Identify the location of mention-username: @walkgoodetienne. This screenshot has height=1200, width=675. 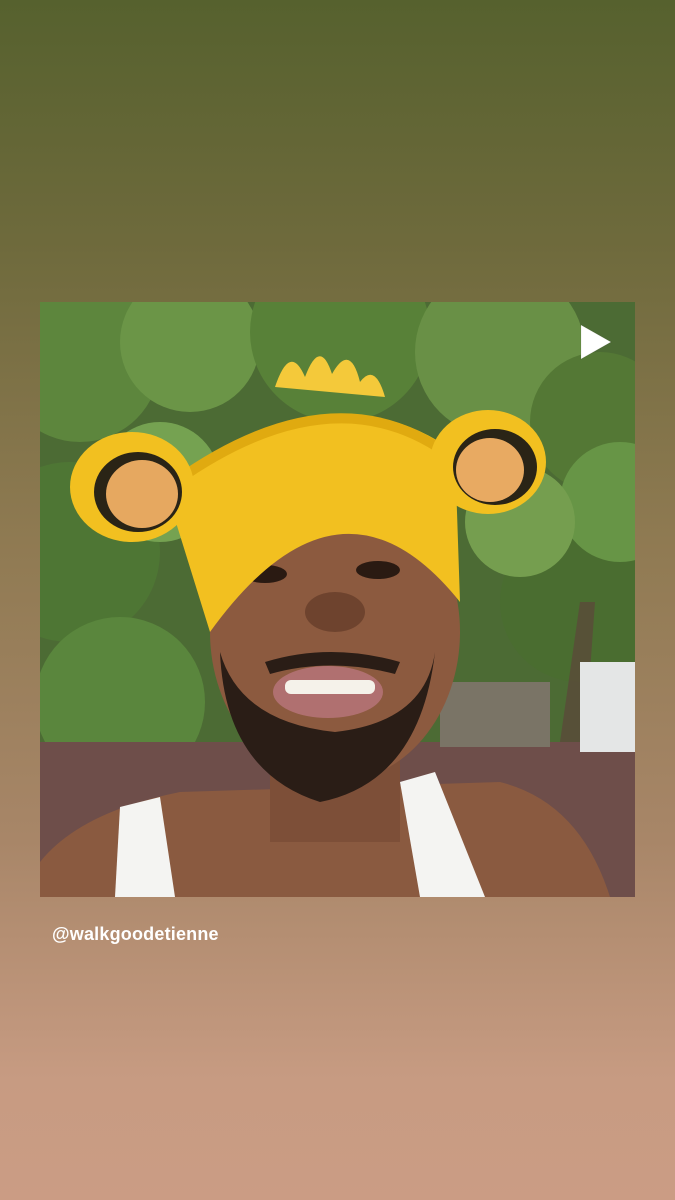
(135, 934).